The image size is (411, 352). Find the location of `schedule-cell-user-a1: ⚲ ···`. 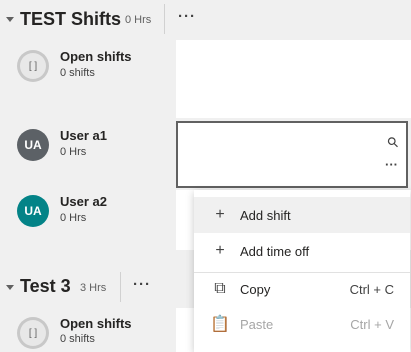

schedule-cell-user-a1: ⚲ ··· is located at coordinates (292, 154).